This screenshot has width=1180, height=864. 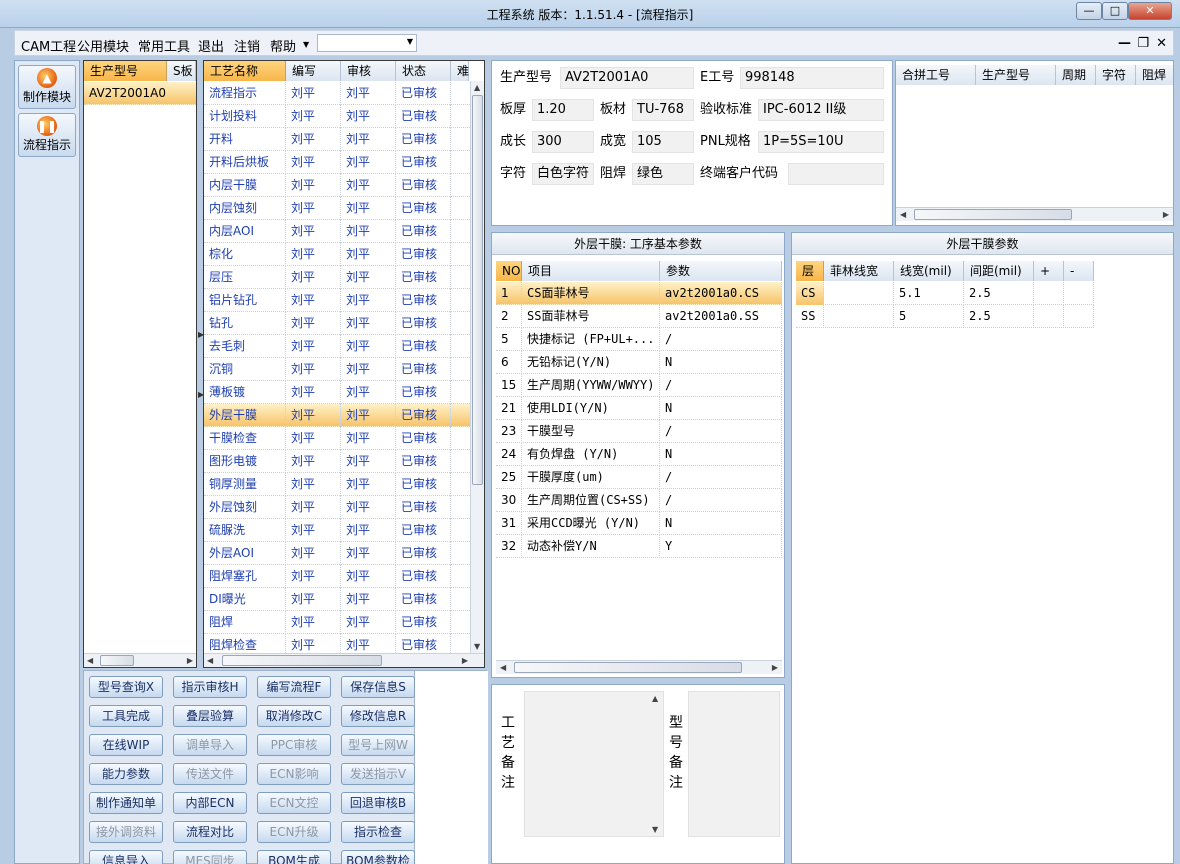 I want to click on eno-field: 998148, so click(x=812, y=78).